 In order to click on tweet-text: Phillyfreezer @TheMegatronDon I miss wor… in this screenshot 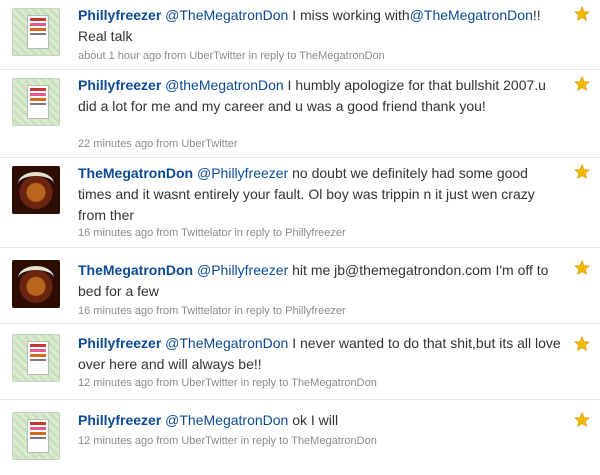, I will do `click(313, 26)`.